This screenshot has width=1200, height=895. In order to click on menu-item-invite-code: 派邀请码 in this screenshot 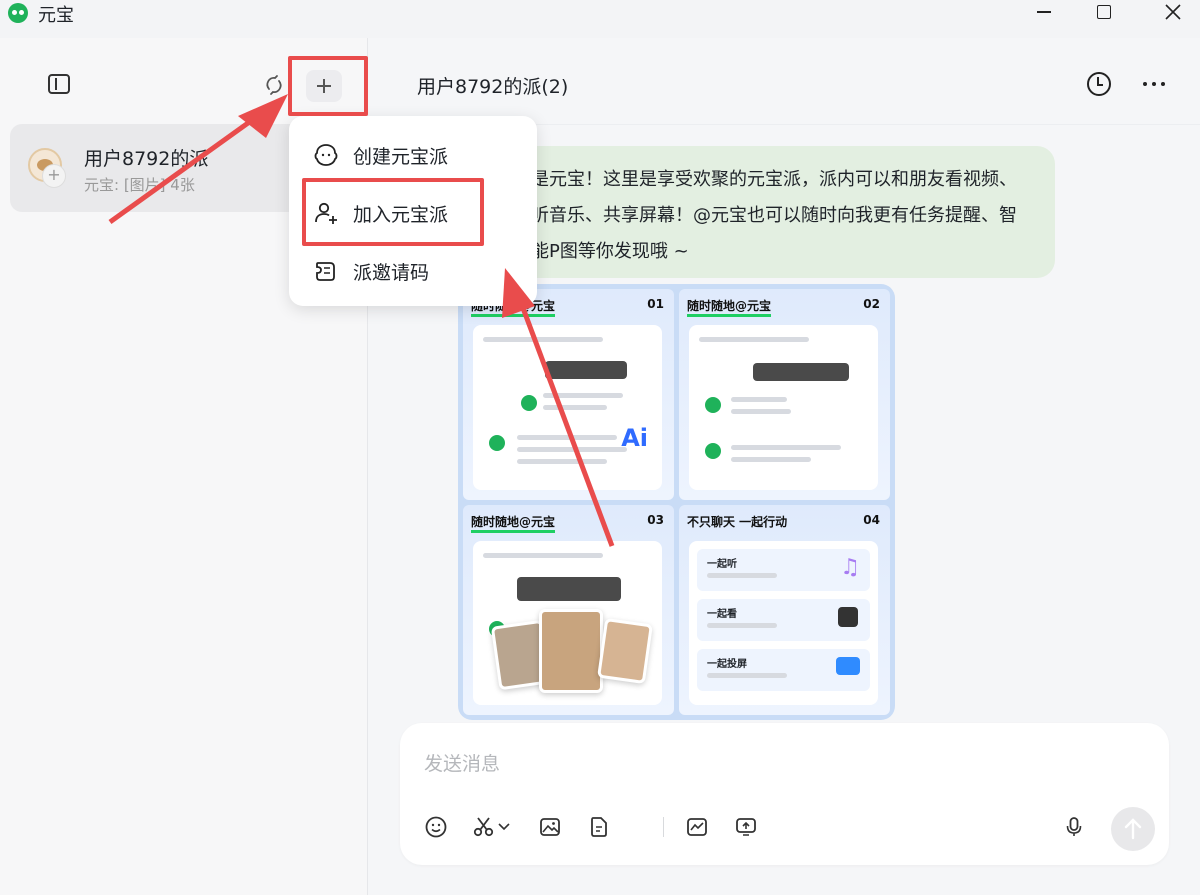, I will do `click(413, 270)`.